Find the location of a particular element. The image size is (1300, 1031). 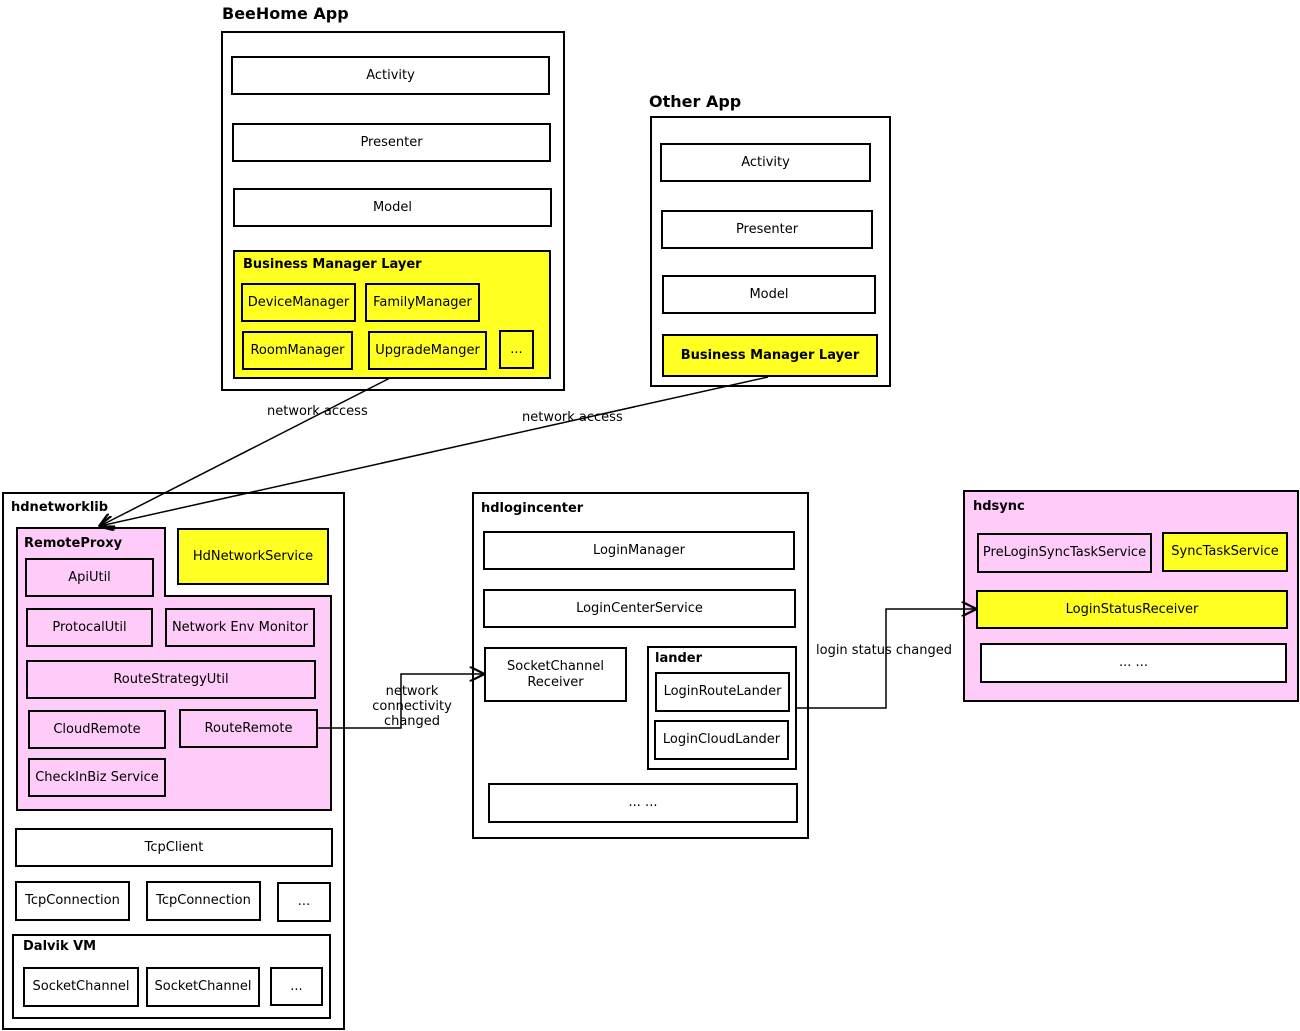

other-app-title: Other App is located at coordinates (695, 101).